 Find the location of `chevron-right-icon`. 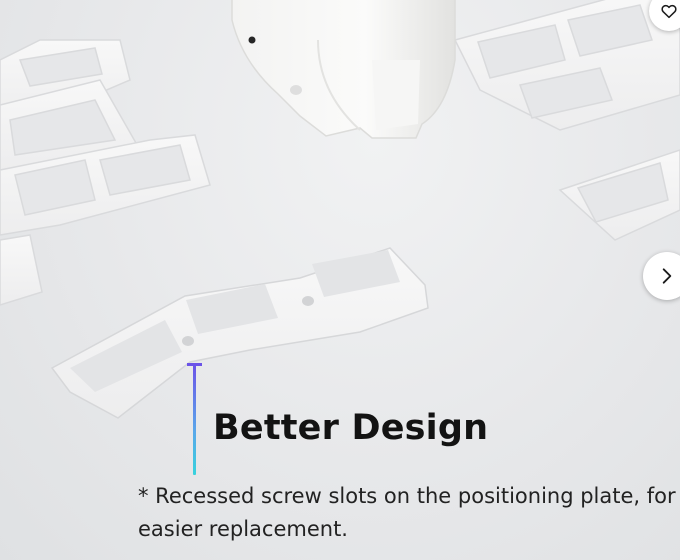

chevron-right-icon is located at coordinates (667, 276).